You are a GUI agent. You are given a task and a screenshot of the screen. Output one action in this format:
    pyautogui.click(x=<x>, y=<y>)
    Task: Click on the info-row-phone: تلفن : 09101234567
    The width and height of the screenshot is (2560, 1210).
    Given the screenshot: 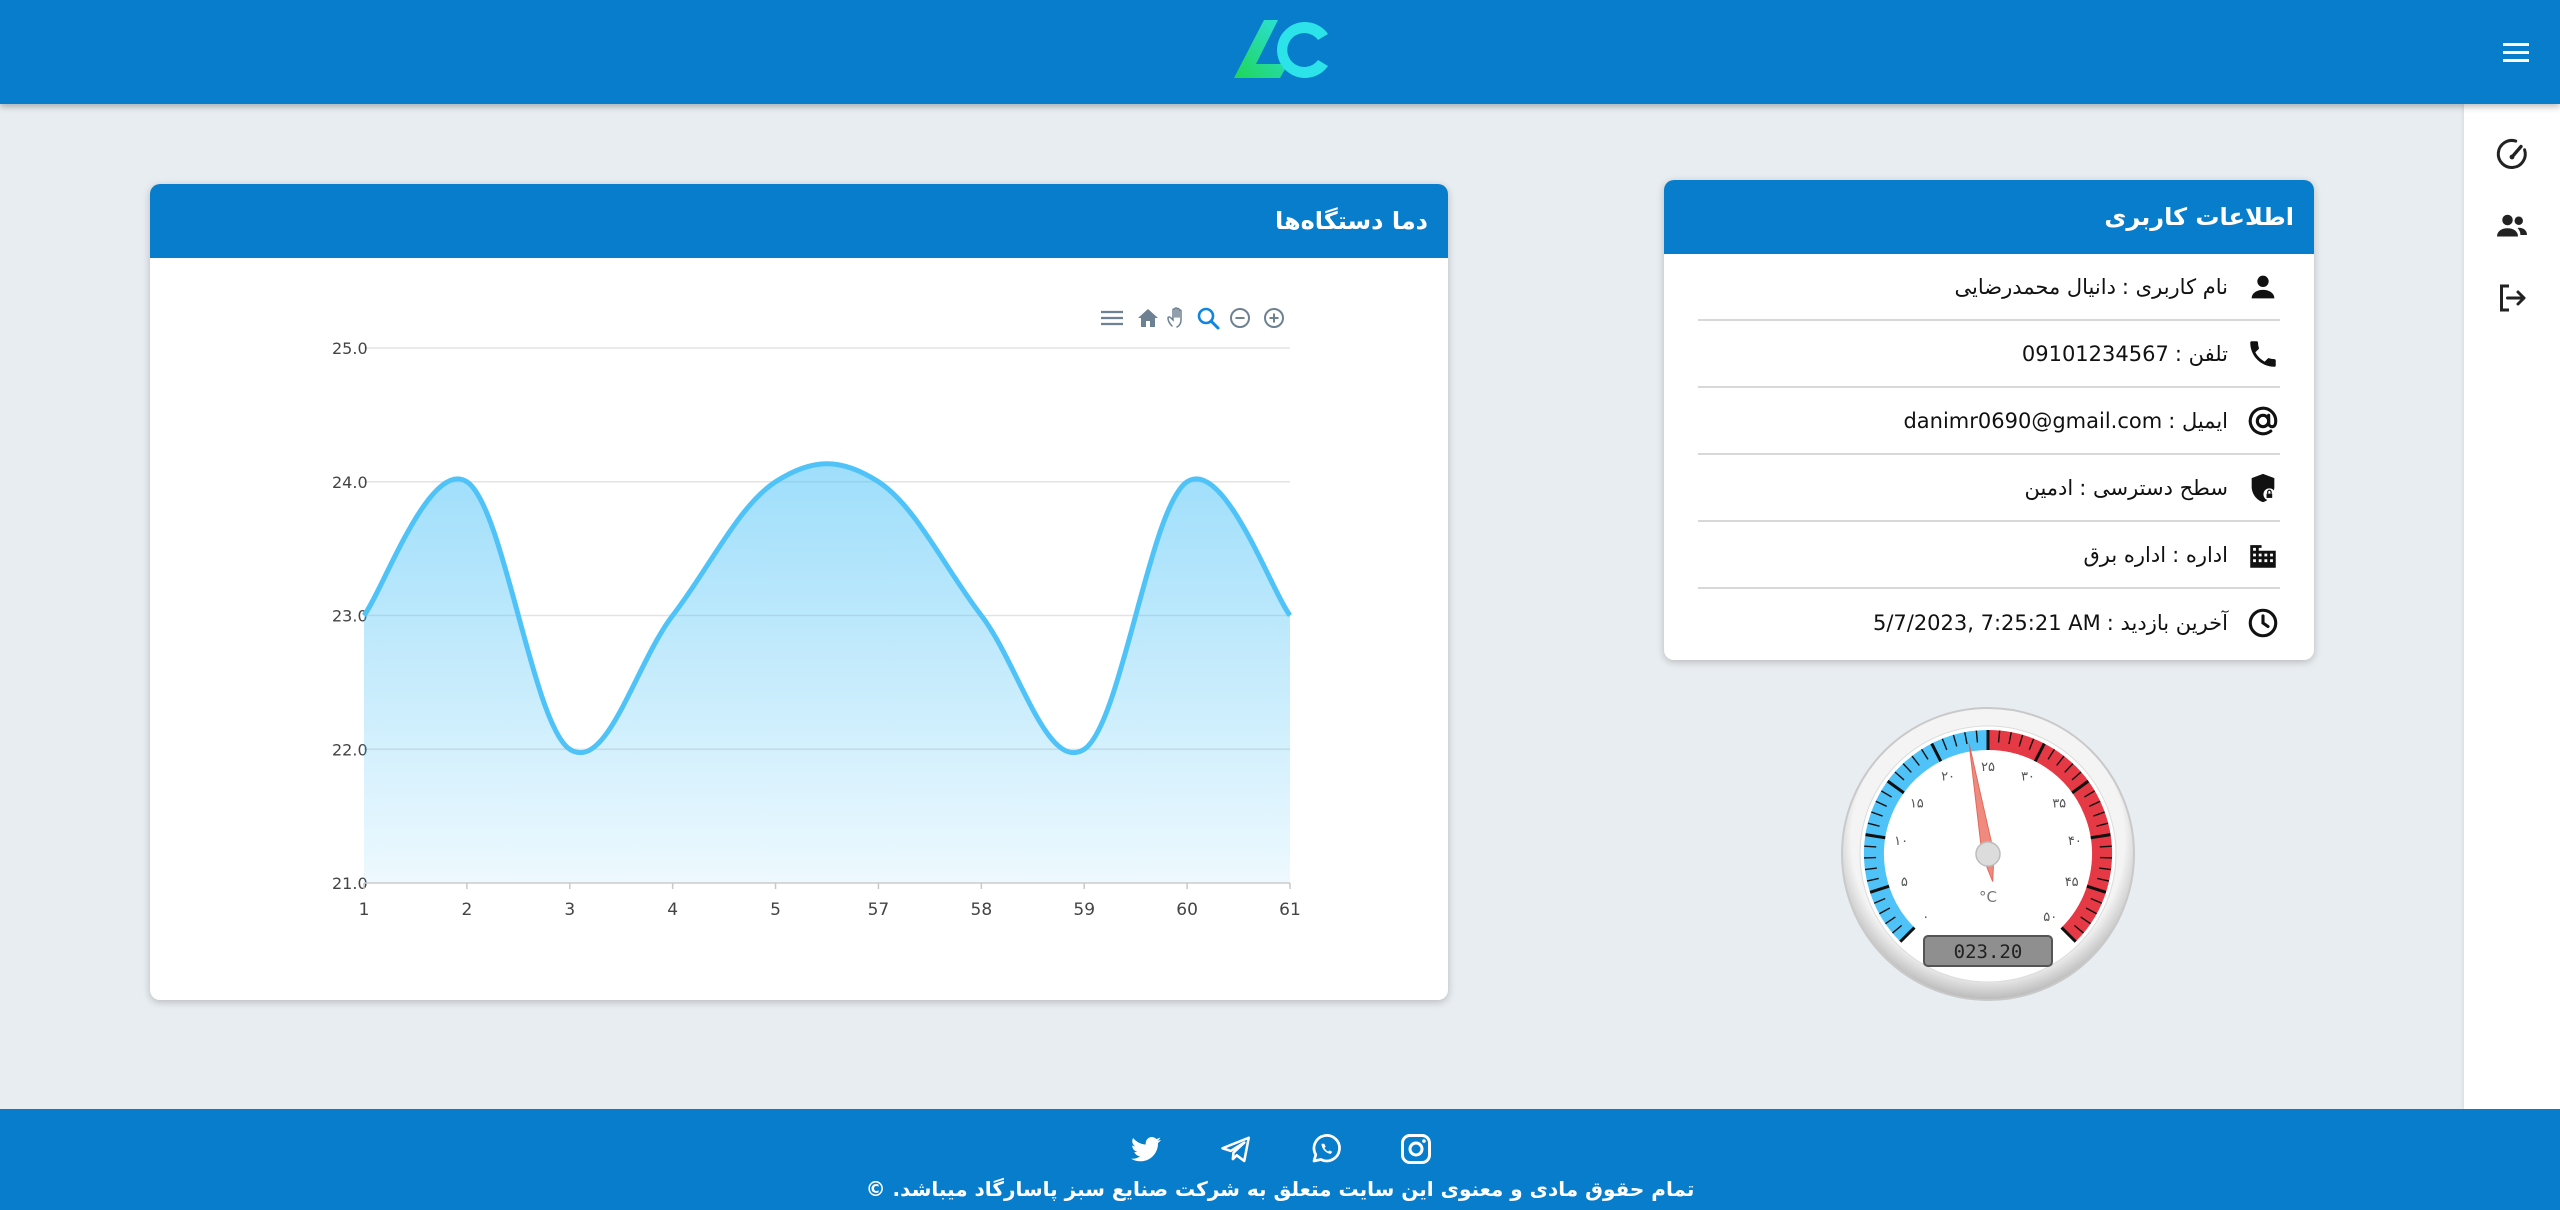 What is the action you would take?
    pyautogui.click(x=1989, y=354)
    